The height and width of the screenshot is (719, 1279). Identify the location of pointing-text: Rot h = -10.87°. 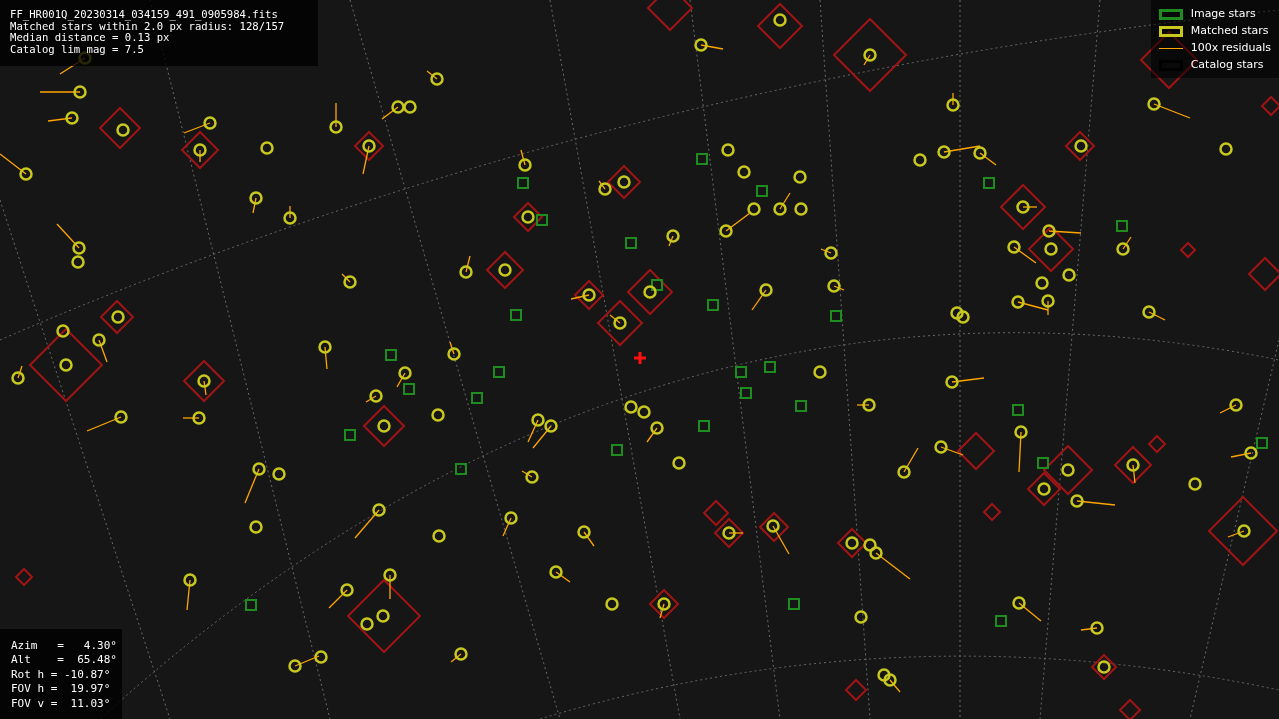
(61, 675).